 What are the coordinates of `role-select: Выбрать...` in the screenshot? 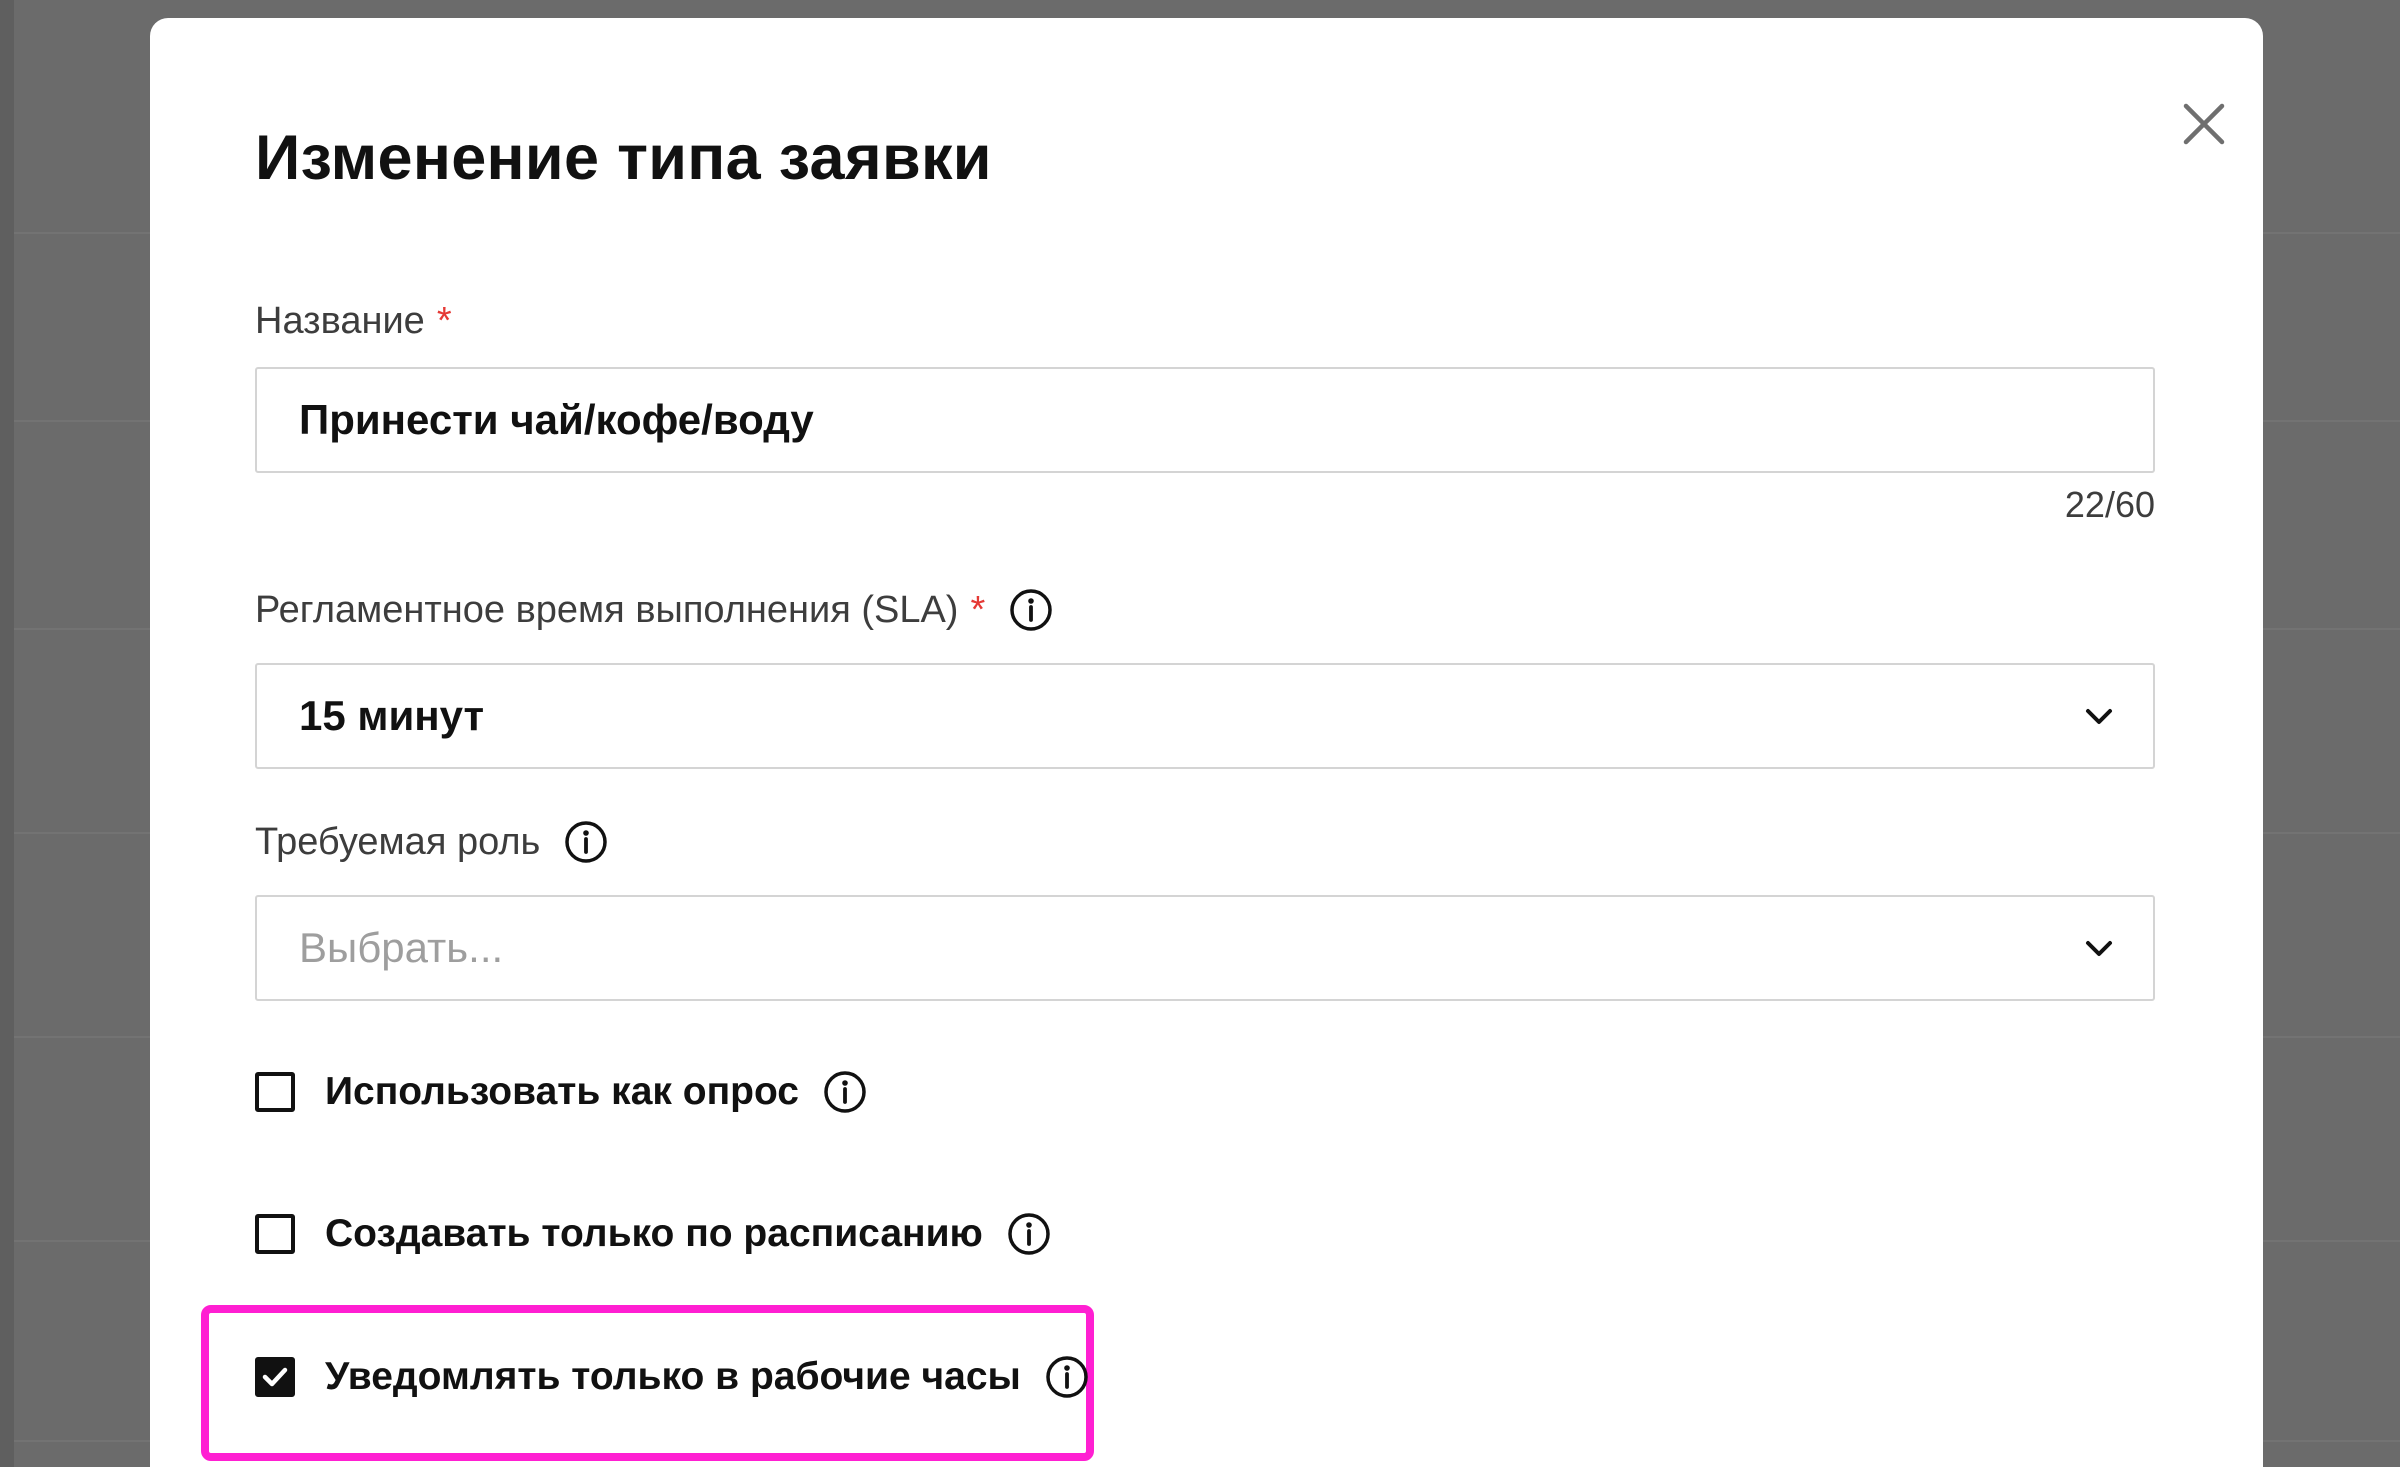 It's located at (1205, 948).